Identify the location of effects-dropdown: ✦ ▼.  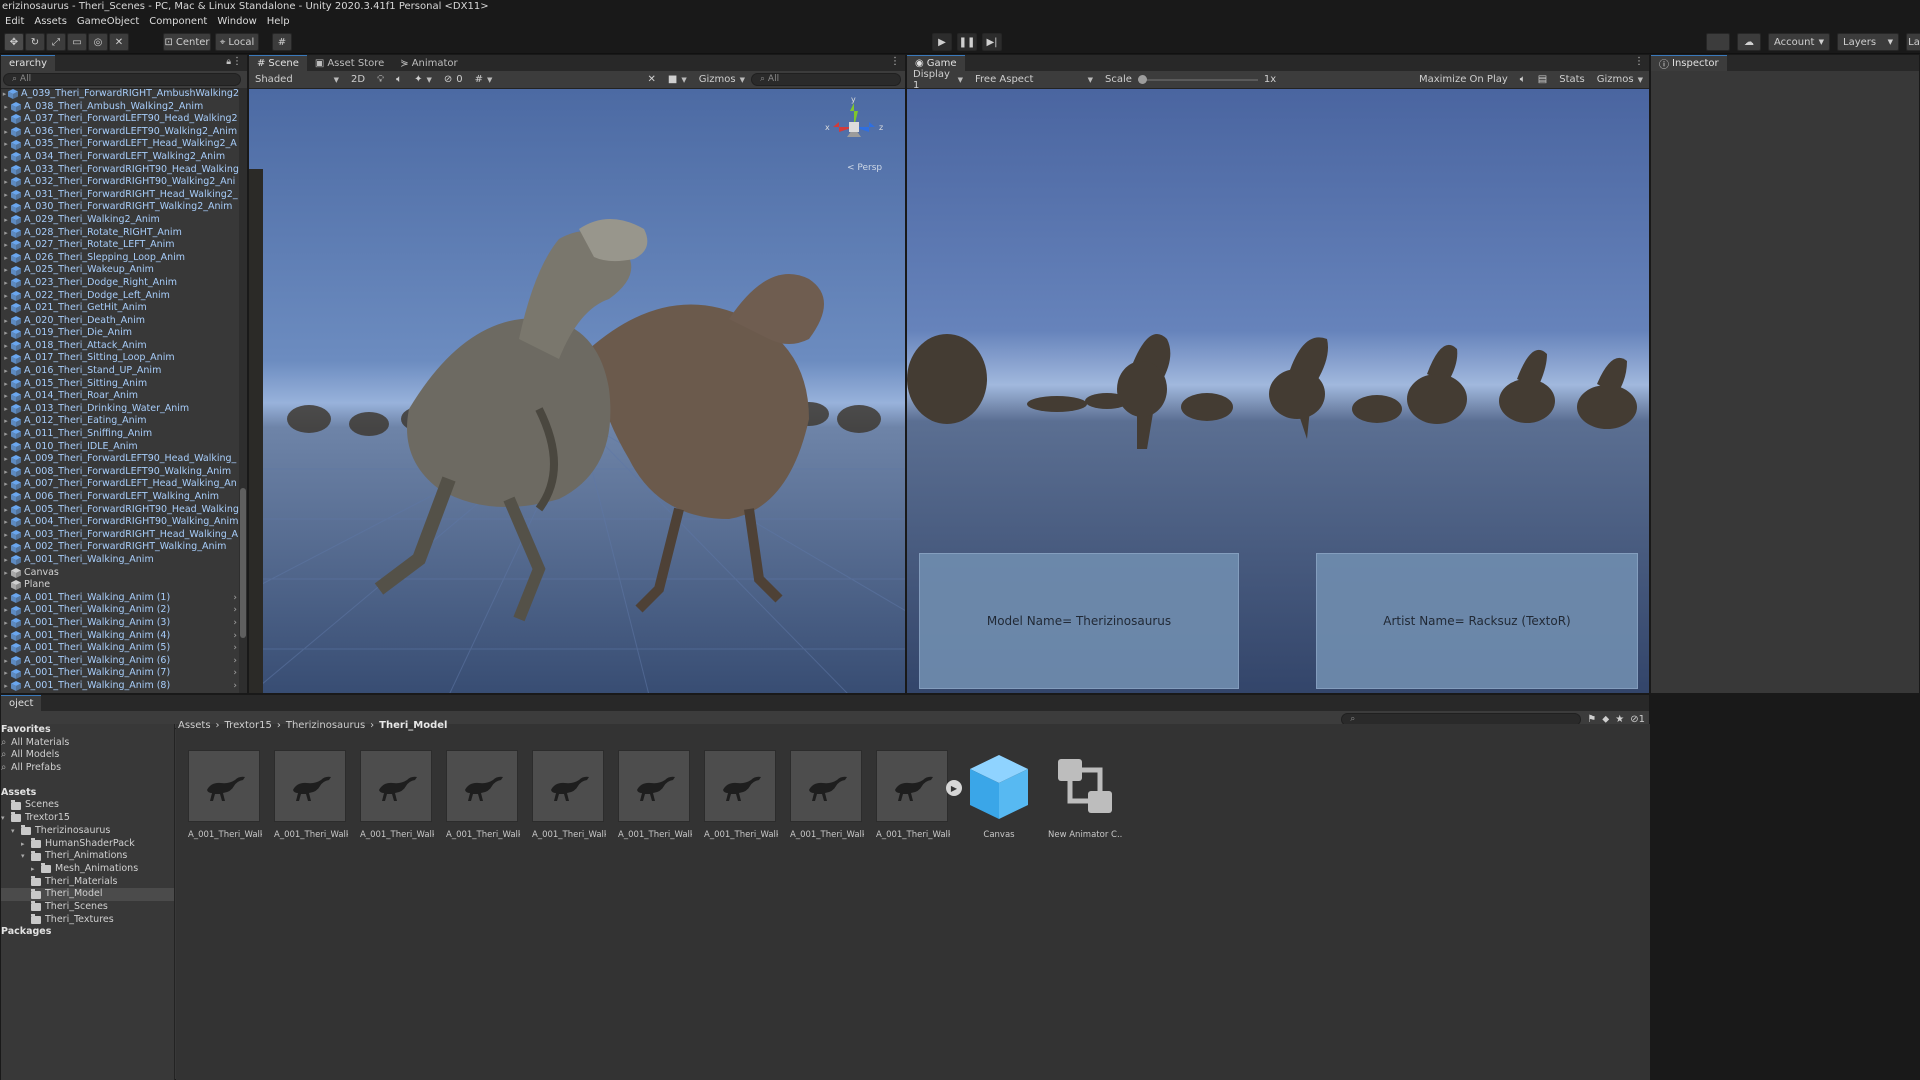
(423, 80).